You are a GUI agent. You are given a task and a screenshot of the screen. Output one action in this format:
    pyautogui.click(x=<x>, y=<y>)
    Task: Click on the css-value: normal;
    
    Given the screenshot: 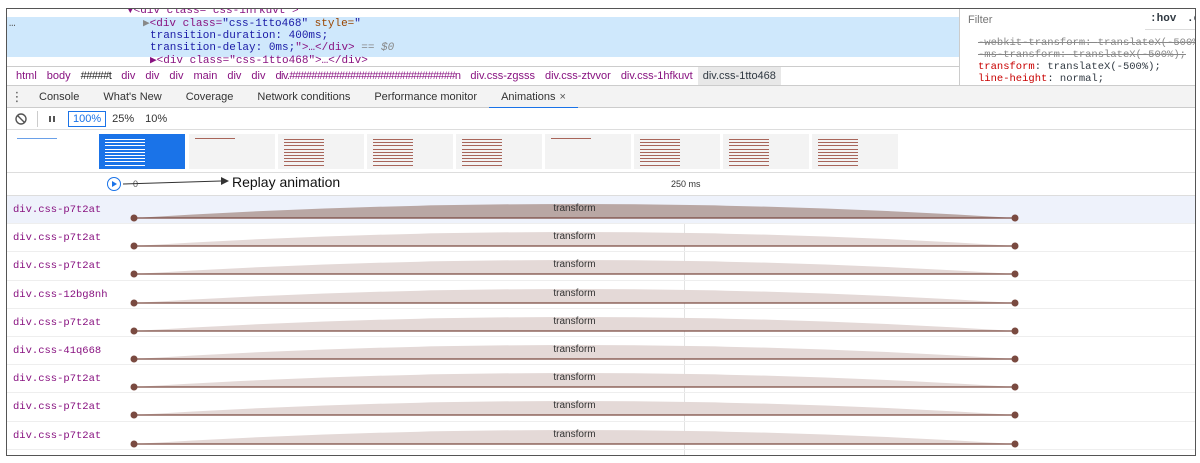 What is the action you would take?
    pyautogui.click(x=1082, y=79)
    